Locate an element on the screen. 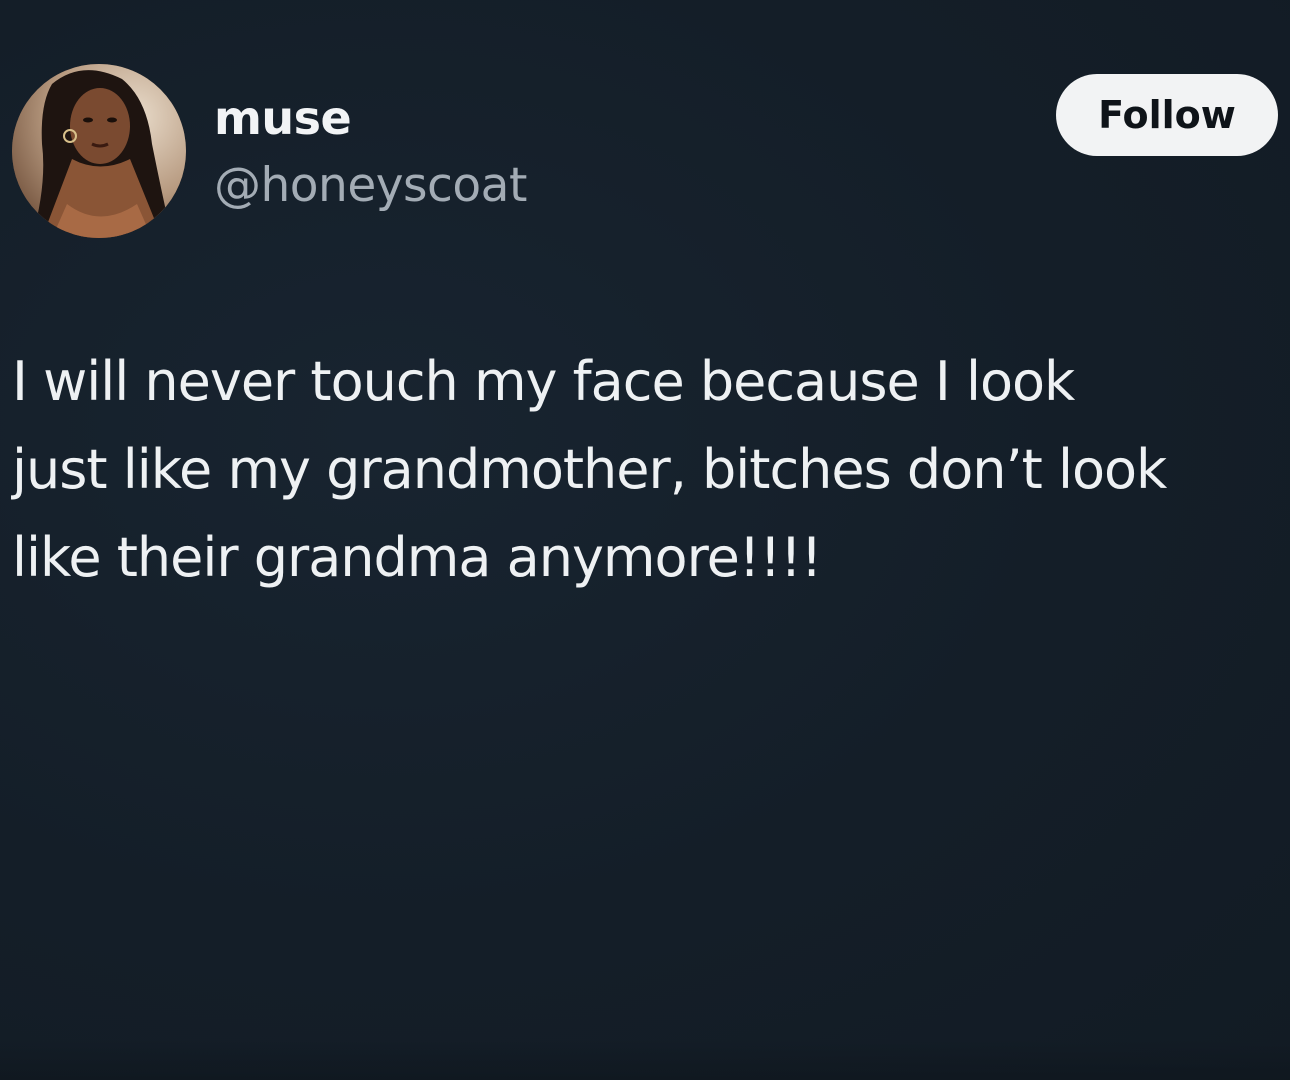 This screenshot has width=1290, height=1080. tweet-text-line: like their grandma anymore!!!! is located at coordinates (417, 557).